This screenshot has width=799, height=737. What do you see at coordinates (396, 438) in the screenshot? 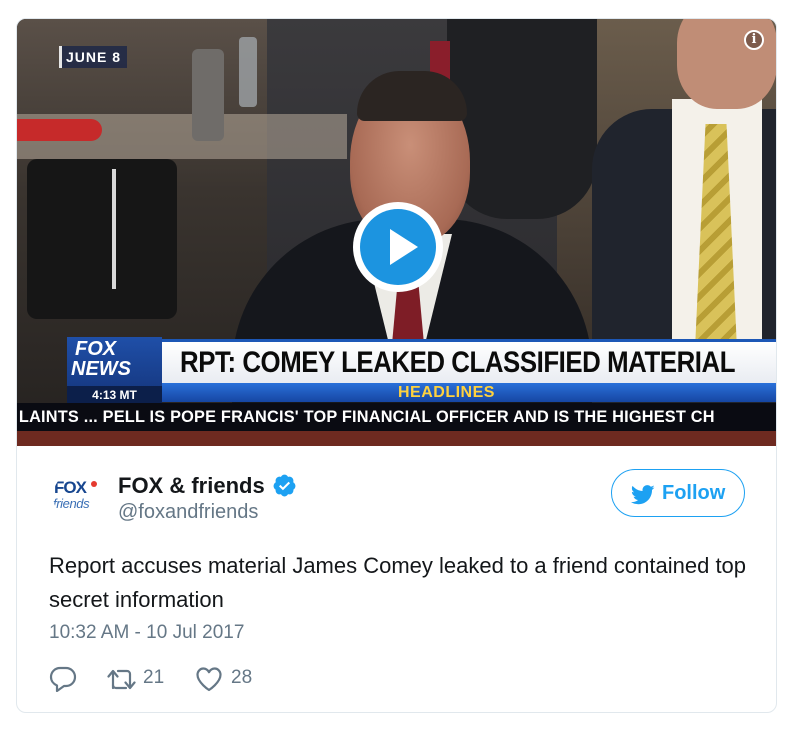
I see `video-bottom-strip` at bounding box center [396, 438].